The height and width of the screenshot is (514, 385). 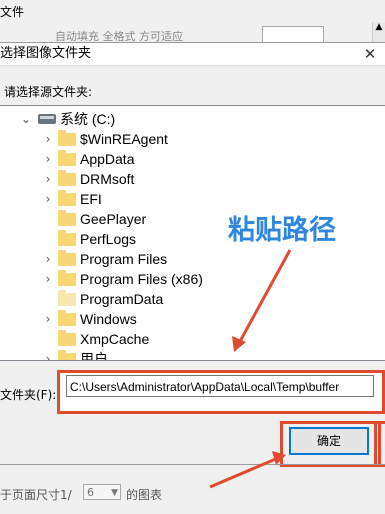 What do you see at coordinates (244, 472) in the screenshot?
I see `arrow-to-ok-button` at bounding box center [244, 472].